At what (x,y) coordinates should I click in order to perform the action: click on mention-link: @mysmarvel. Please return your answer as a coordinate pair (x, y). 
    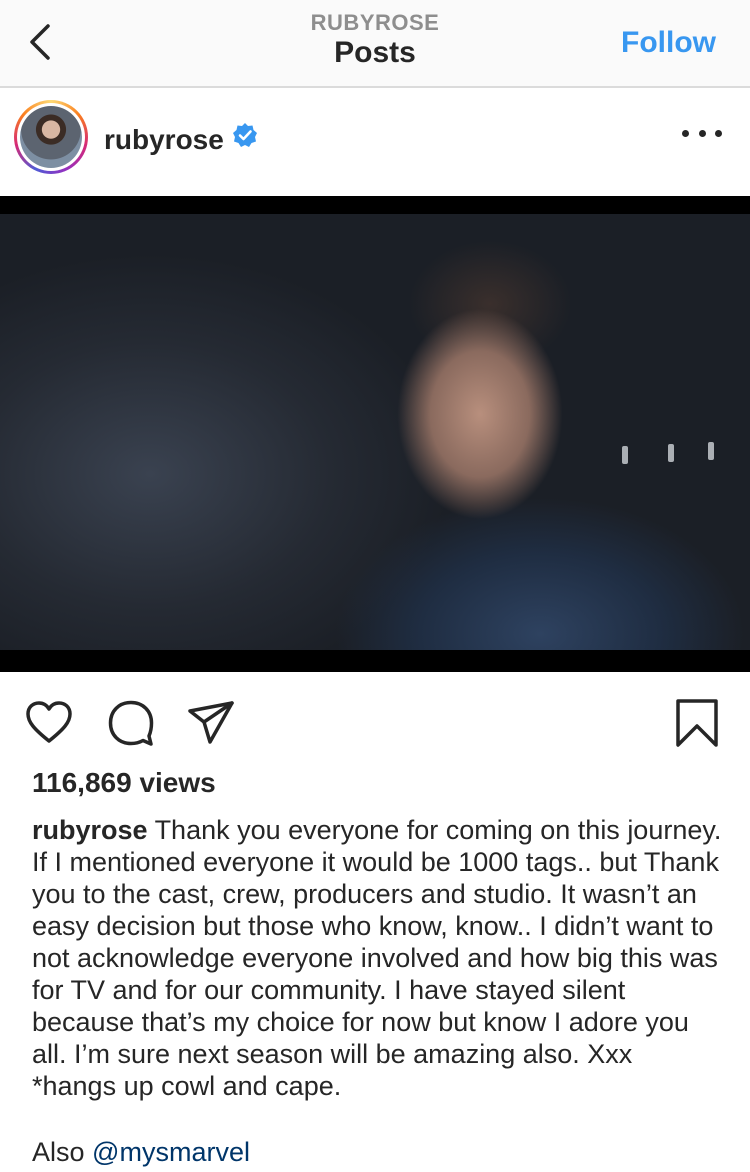
    Looking at the image, I should click on (171, 1152).